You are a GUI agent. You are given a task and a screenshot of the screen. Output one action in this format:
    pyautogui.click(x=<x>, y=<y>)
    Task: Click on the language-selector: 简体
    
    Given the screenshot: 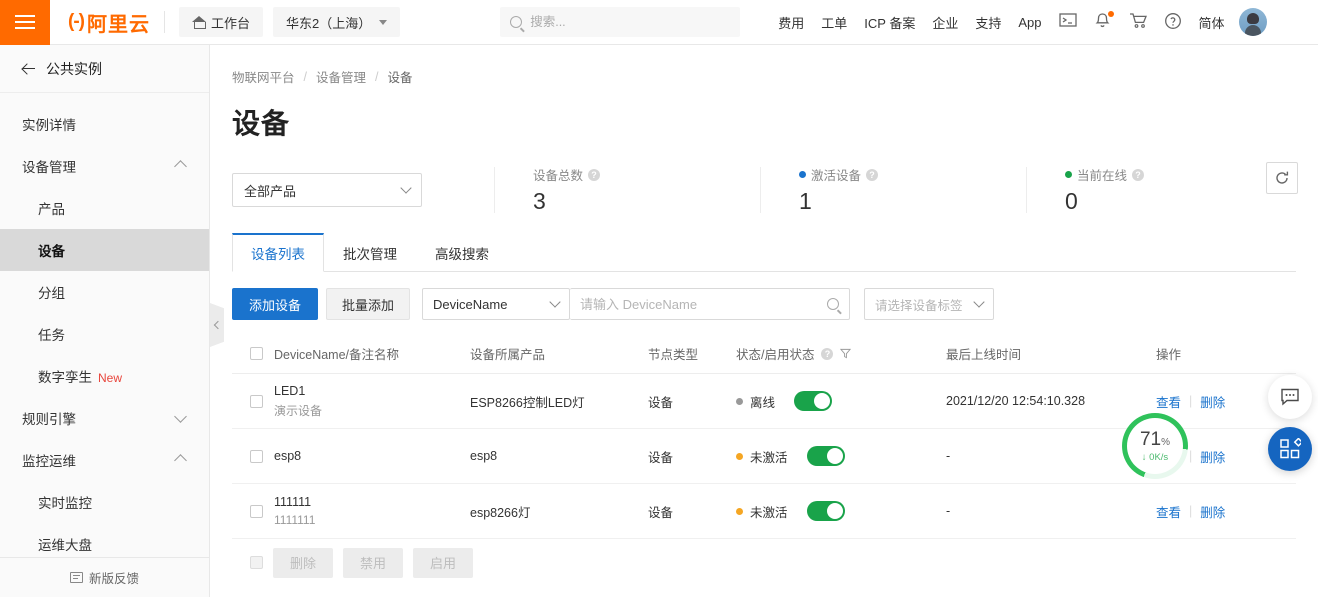 What is the action you would take?
    pyautogui.click(x=1212, y=22)
    